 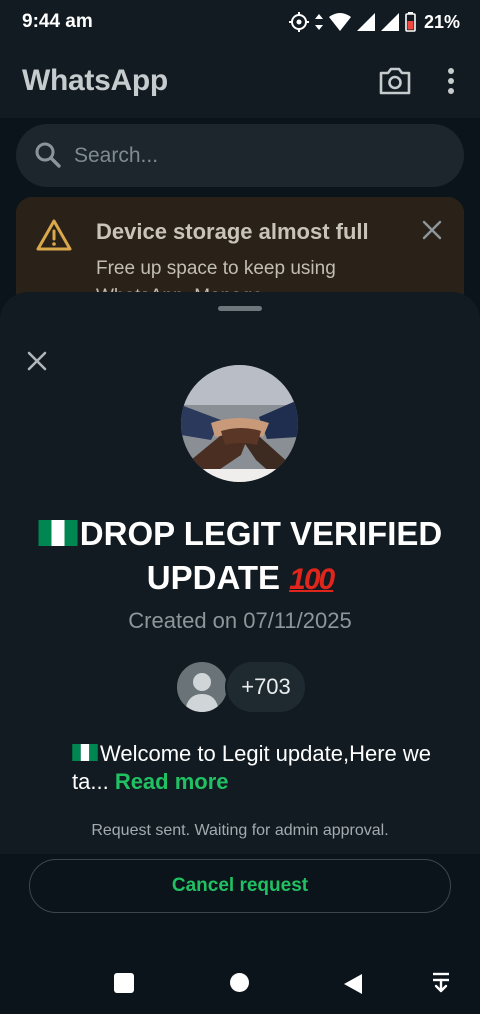 What do you see at coordinates (240, 81) in the screenshot?
I see `app-bar: WhatsApp` at bounding box center [240, 81].